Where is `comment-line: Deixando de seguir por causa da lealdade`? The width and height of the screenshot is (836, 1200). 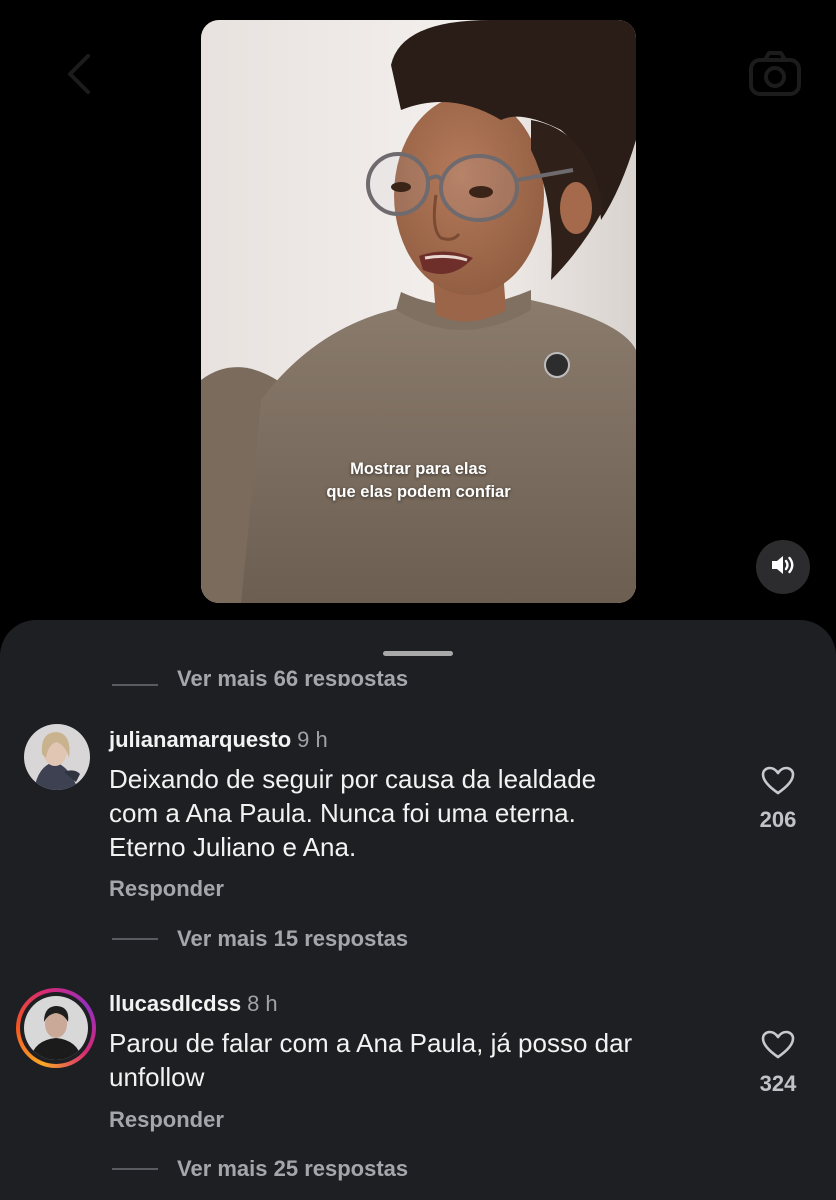 comment-line: Deixando de seguir por causa da lealdade is located at coordinates (353, 779).